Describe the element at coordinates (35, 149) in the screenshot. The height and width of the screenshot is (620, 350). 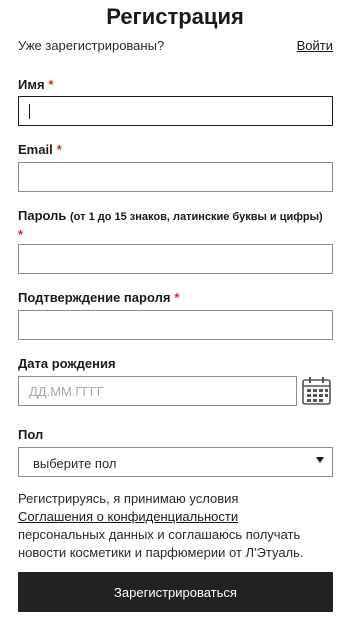
I see `email-label-text: Email` at that location.